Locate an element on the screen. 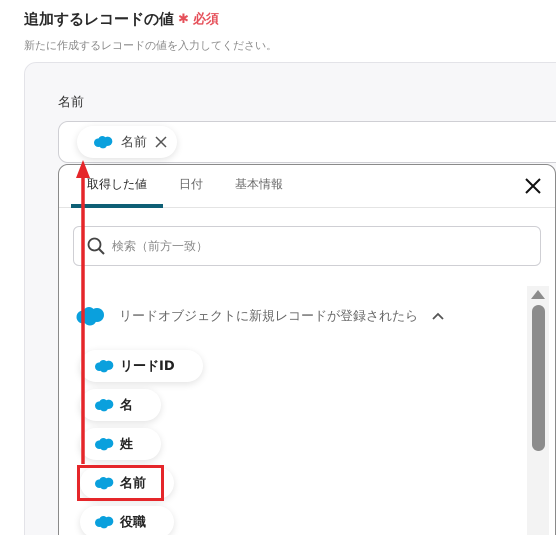  search-field: 検索（前方一致） is located at coordinates (307, 246).